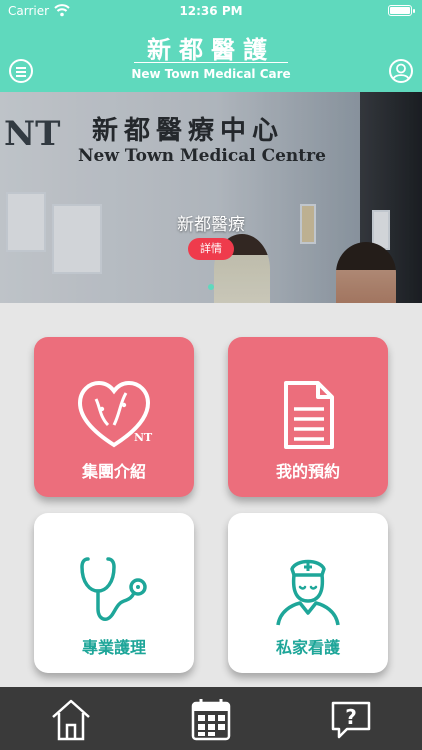 This screenshot has height=750, width=422. I want to click on tab-bar: ?, so click(211, 718).